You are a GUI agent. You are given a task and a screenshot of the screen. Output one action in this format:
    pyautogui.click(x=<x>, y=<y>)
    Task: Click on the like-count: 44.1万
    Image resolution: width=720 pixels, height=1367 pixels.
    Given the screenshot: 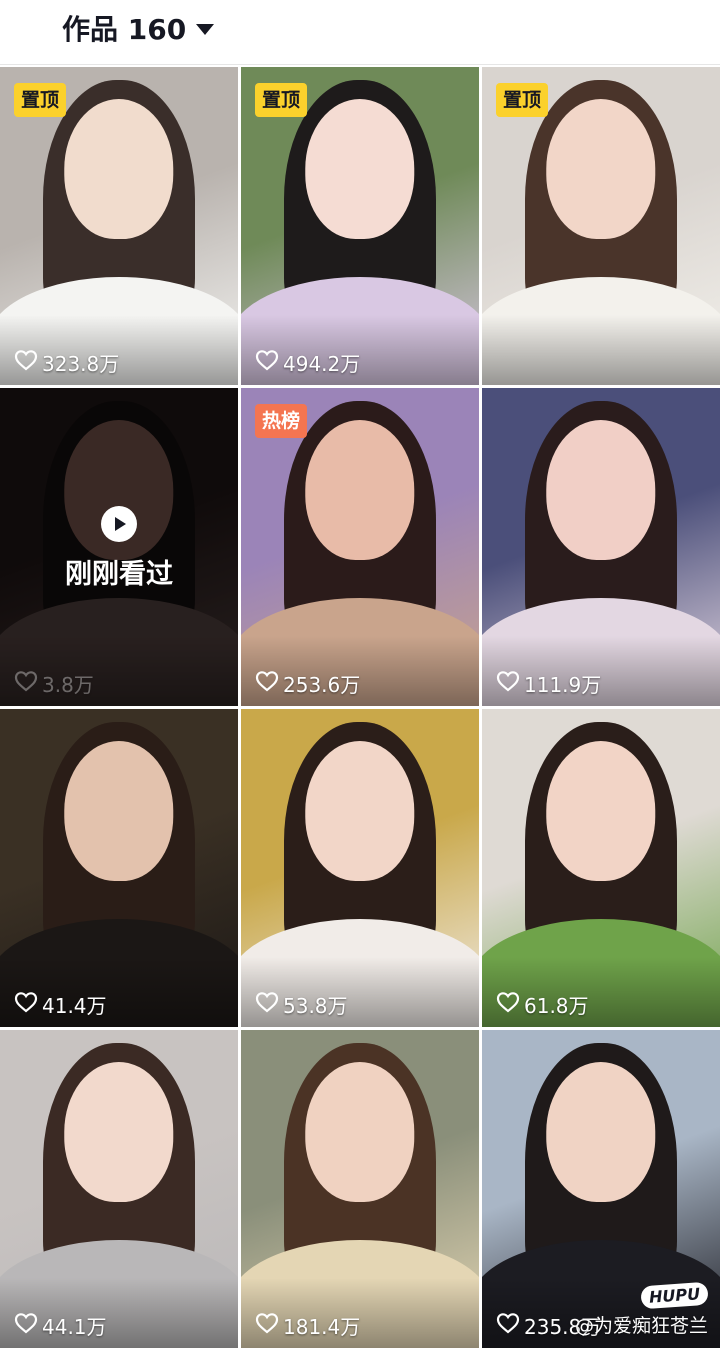 What is the action you would take?
    pyautogui.click(x=60, y=1325)
    